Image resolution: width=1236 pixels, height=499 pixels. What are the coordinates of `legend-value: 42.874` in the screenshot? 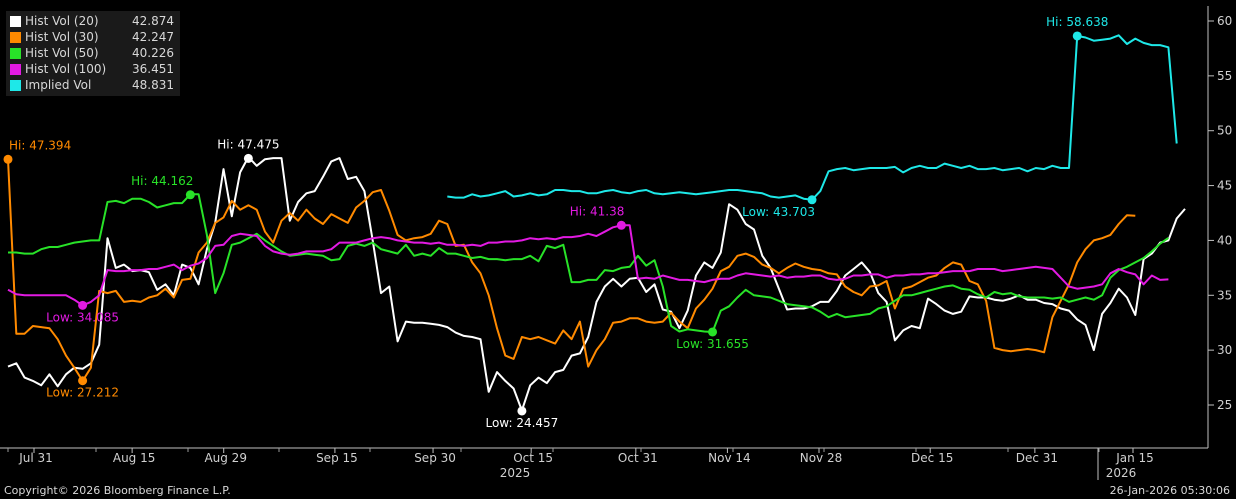 It's located at (153, 21).